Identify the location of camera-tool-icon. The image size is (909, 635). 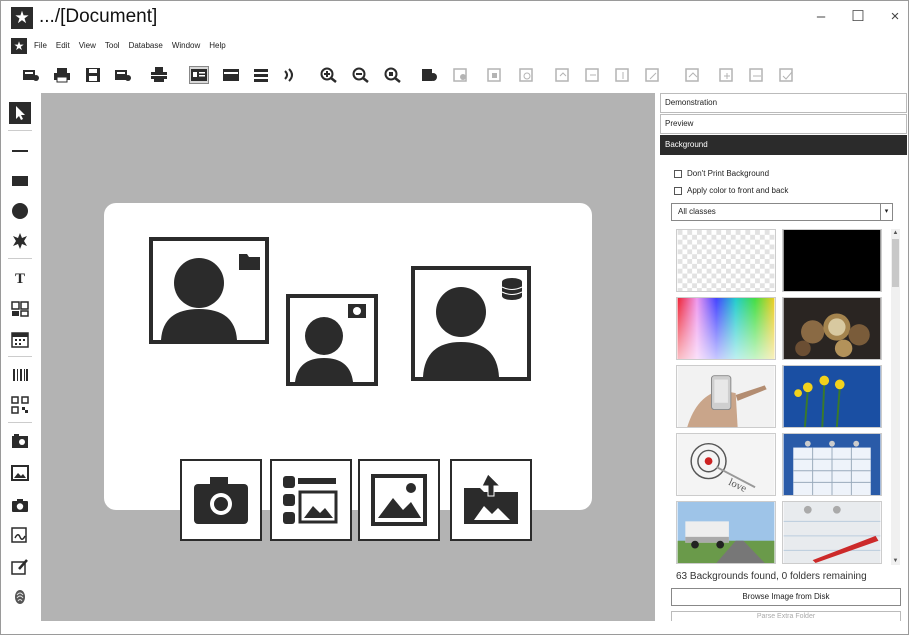
(20, 505).